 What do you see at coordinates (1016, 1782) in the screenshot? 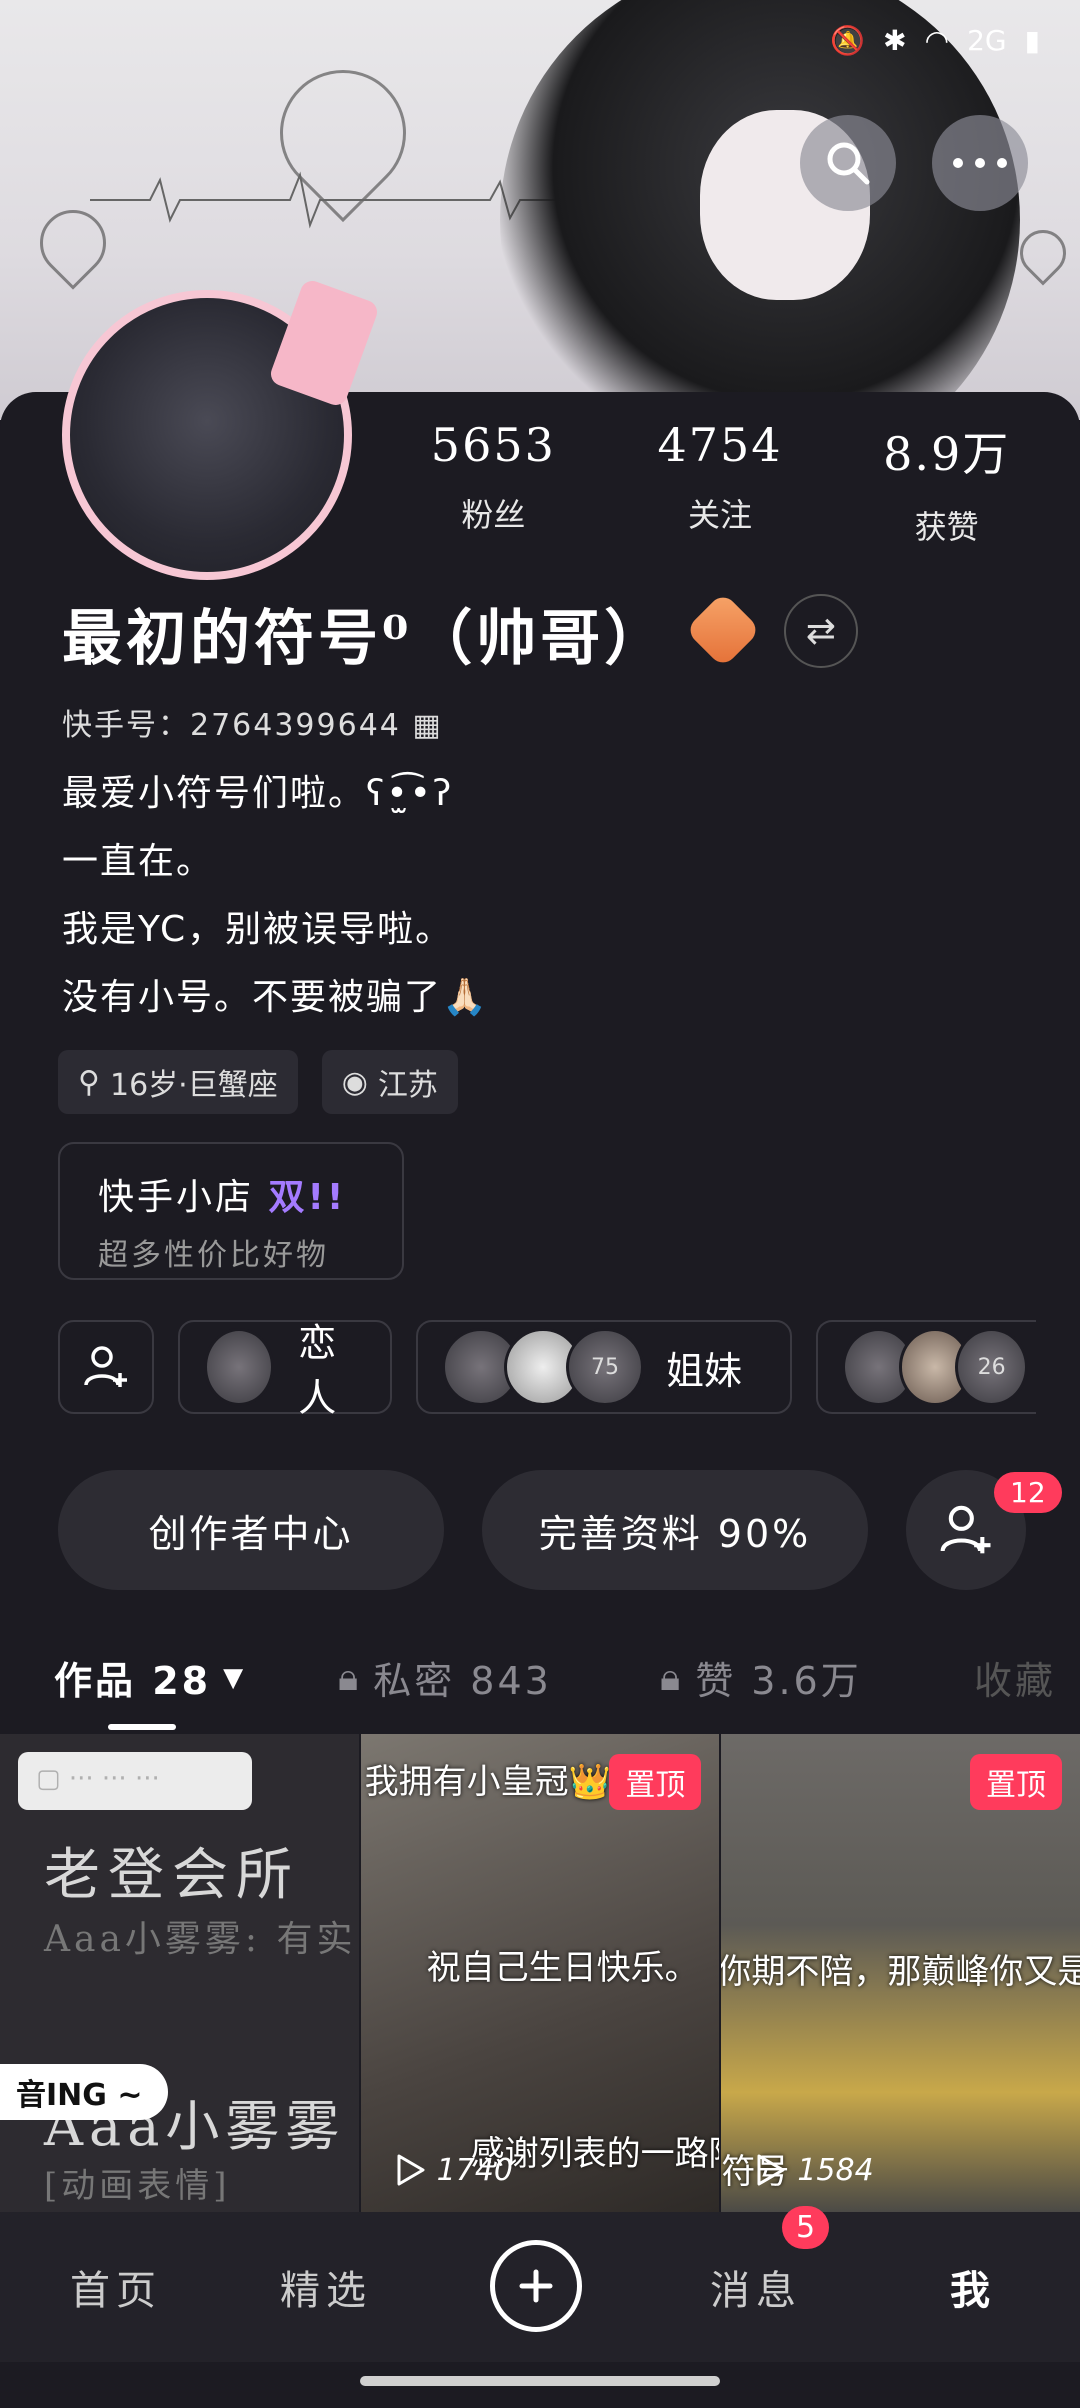
I see `pinned-badge: 置顶` at bounding box center [1016, 1782].